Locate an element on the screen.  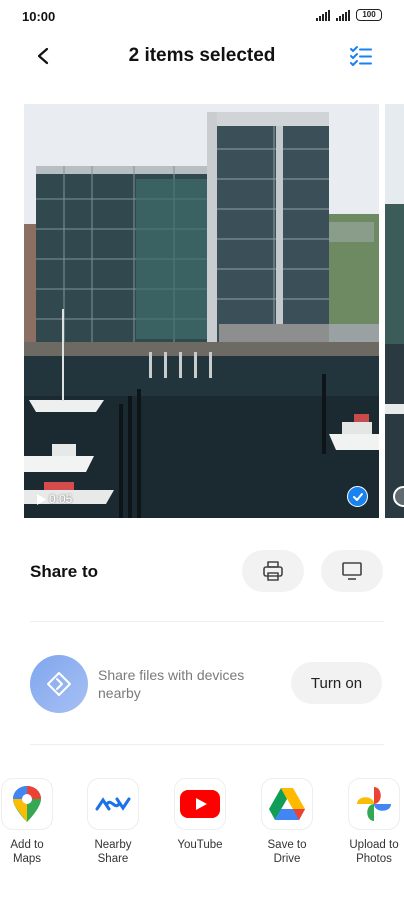
app-nearby-share: Nearby Share is located at coordinates (113, 822).